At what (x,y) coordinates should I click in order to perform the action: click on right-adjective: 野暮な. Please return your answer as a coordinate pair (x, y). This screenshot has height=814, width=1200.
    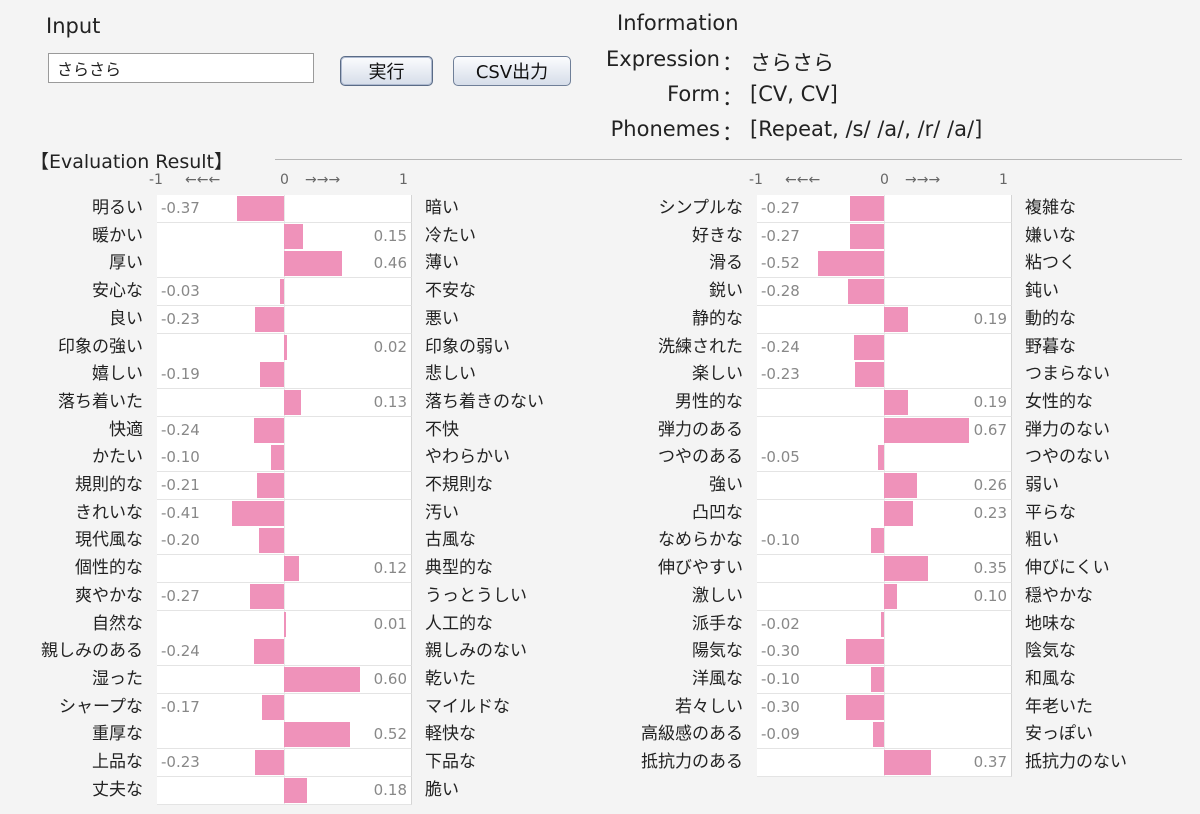
    Looking at the image, I should click on (1050, 346).